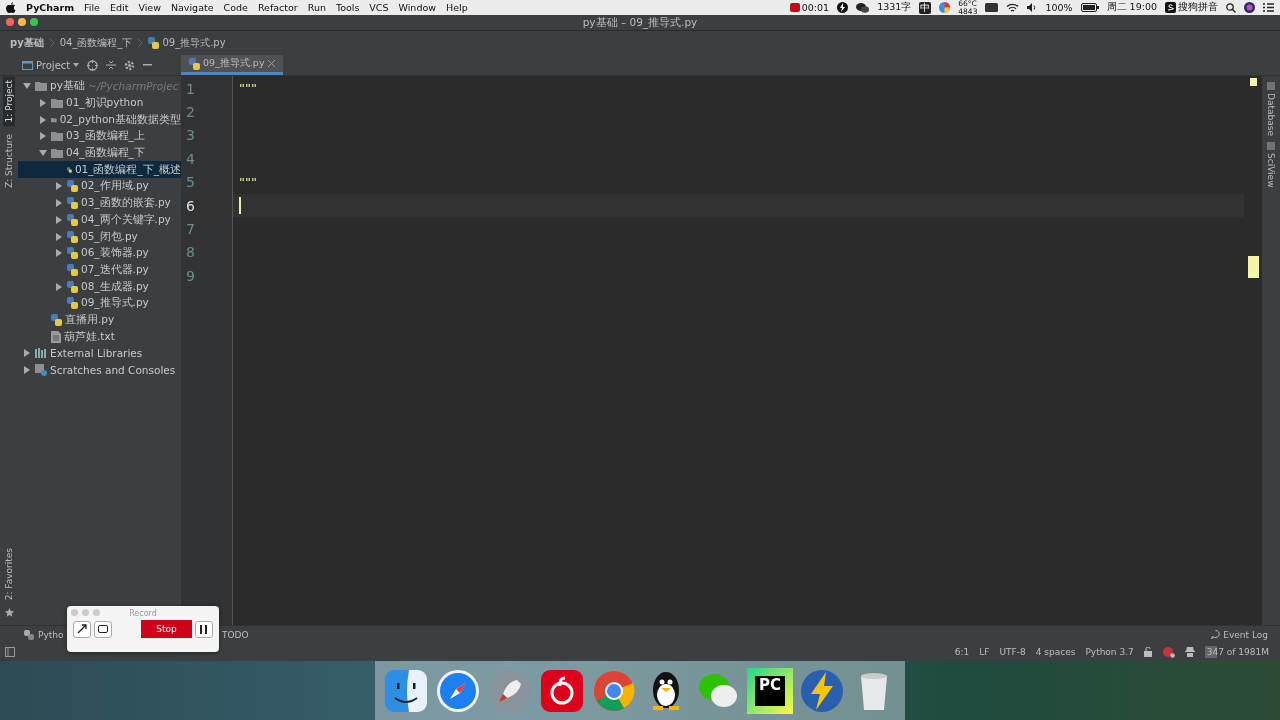  What do you see at coordinates (1032, 7) in the screenshot?
I see `volume-icon` at bounding box center [1032, 7].